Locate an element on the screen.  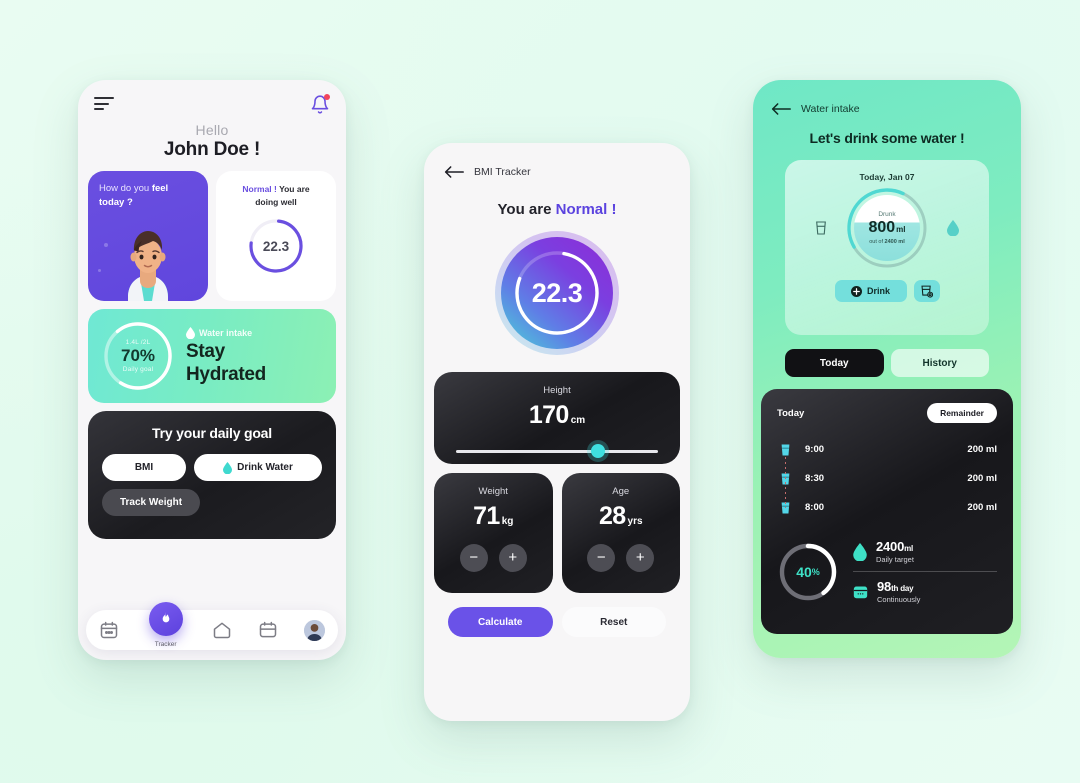
bmi-caption-highlight: Normal ! is located at coordinates (259, 189).